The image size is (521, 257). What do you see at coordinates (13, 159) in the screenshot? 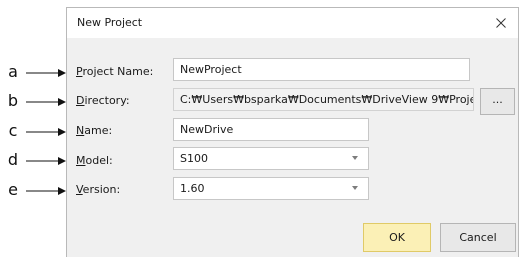
I see `callout-d: d` at bounding box center [13, 159].